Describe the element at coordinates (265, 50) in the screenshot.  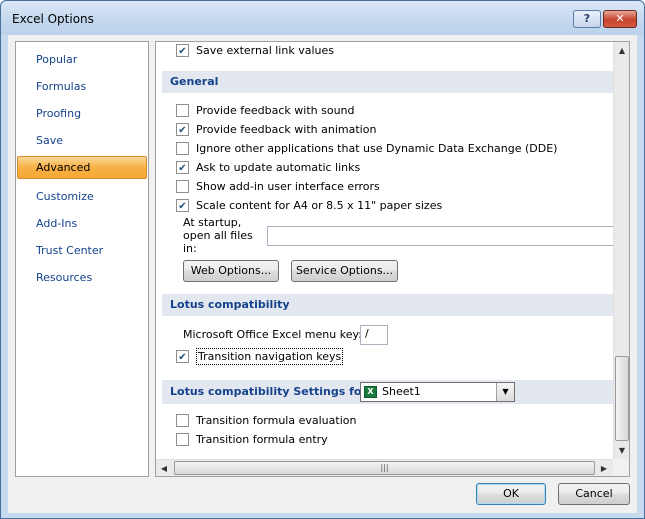
I see `option-label: Save external link values` at that location.